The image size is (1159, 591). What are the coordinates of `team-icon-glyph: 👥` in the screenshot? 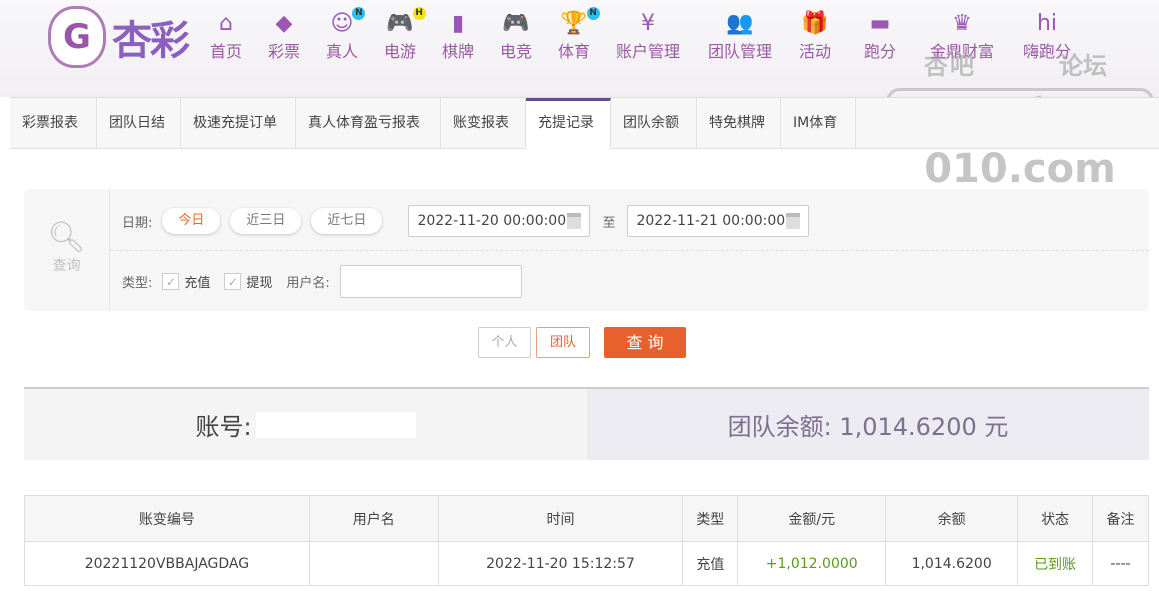 It's located at (740, 23).